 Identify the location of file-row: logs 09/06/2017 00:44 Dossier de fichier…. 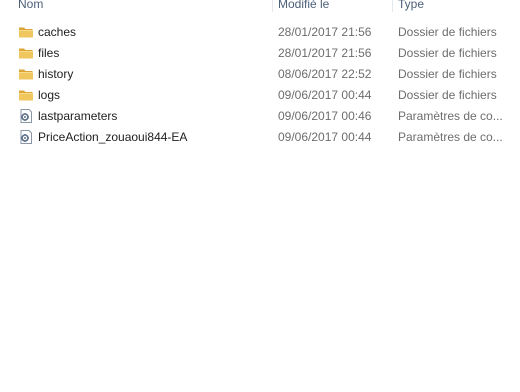
(260, 95).